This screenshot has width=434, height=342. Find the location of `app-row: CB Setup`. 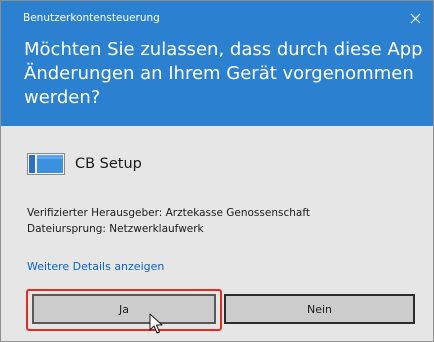

app-row: CB Setup is located at coordinates (84, 164).